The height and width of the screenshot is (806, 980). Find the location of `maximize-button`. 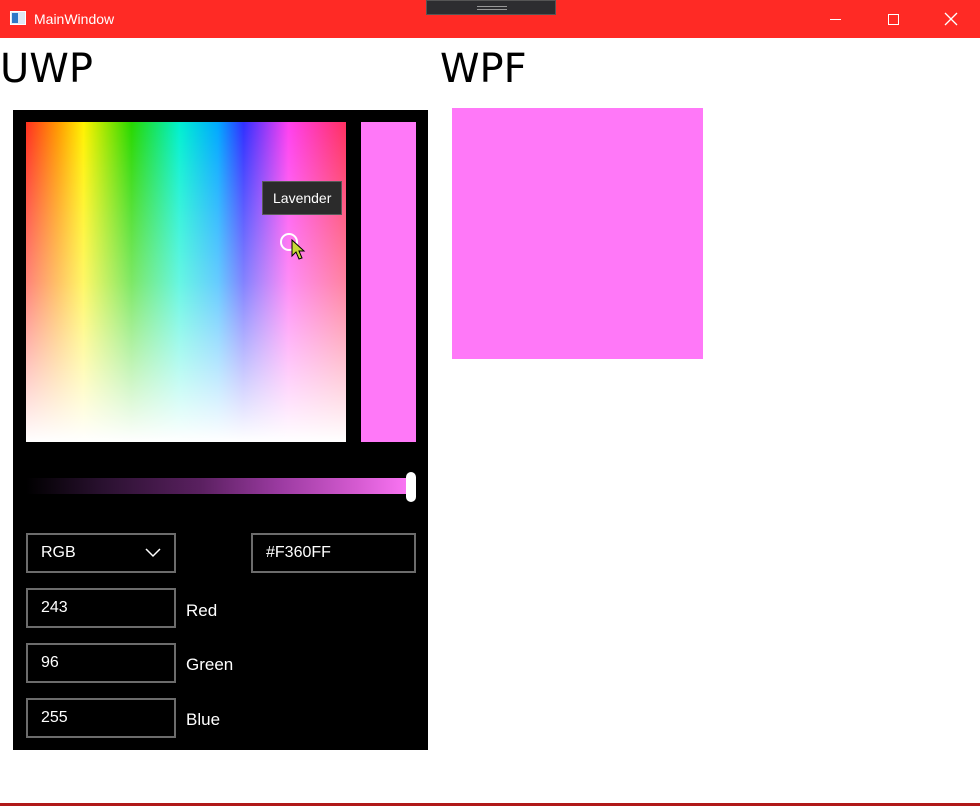

maximize-button is located at coordinates (893, 19).